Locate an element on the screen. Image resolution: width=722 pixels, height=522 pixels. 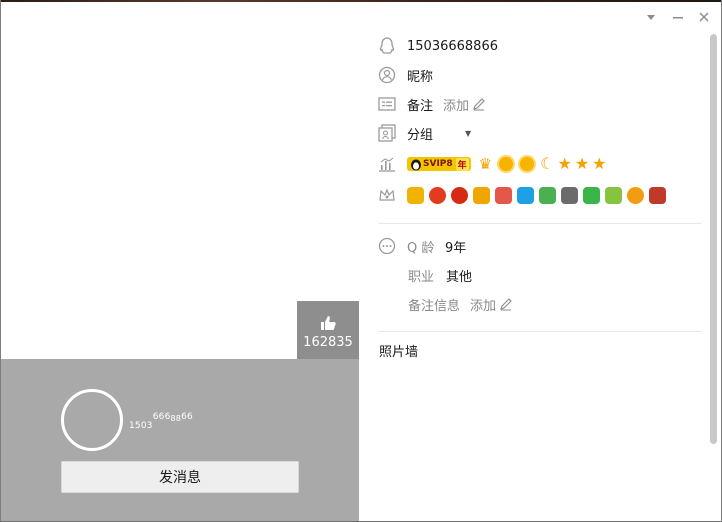
group-icon is located at coordinates (387, 133).